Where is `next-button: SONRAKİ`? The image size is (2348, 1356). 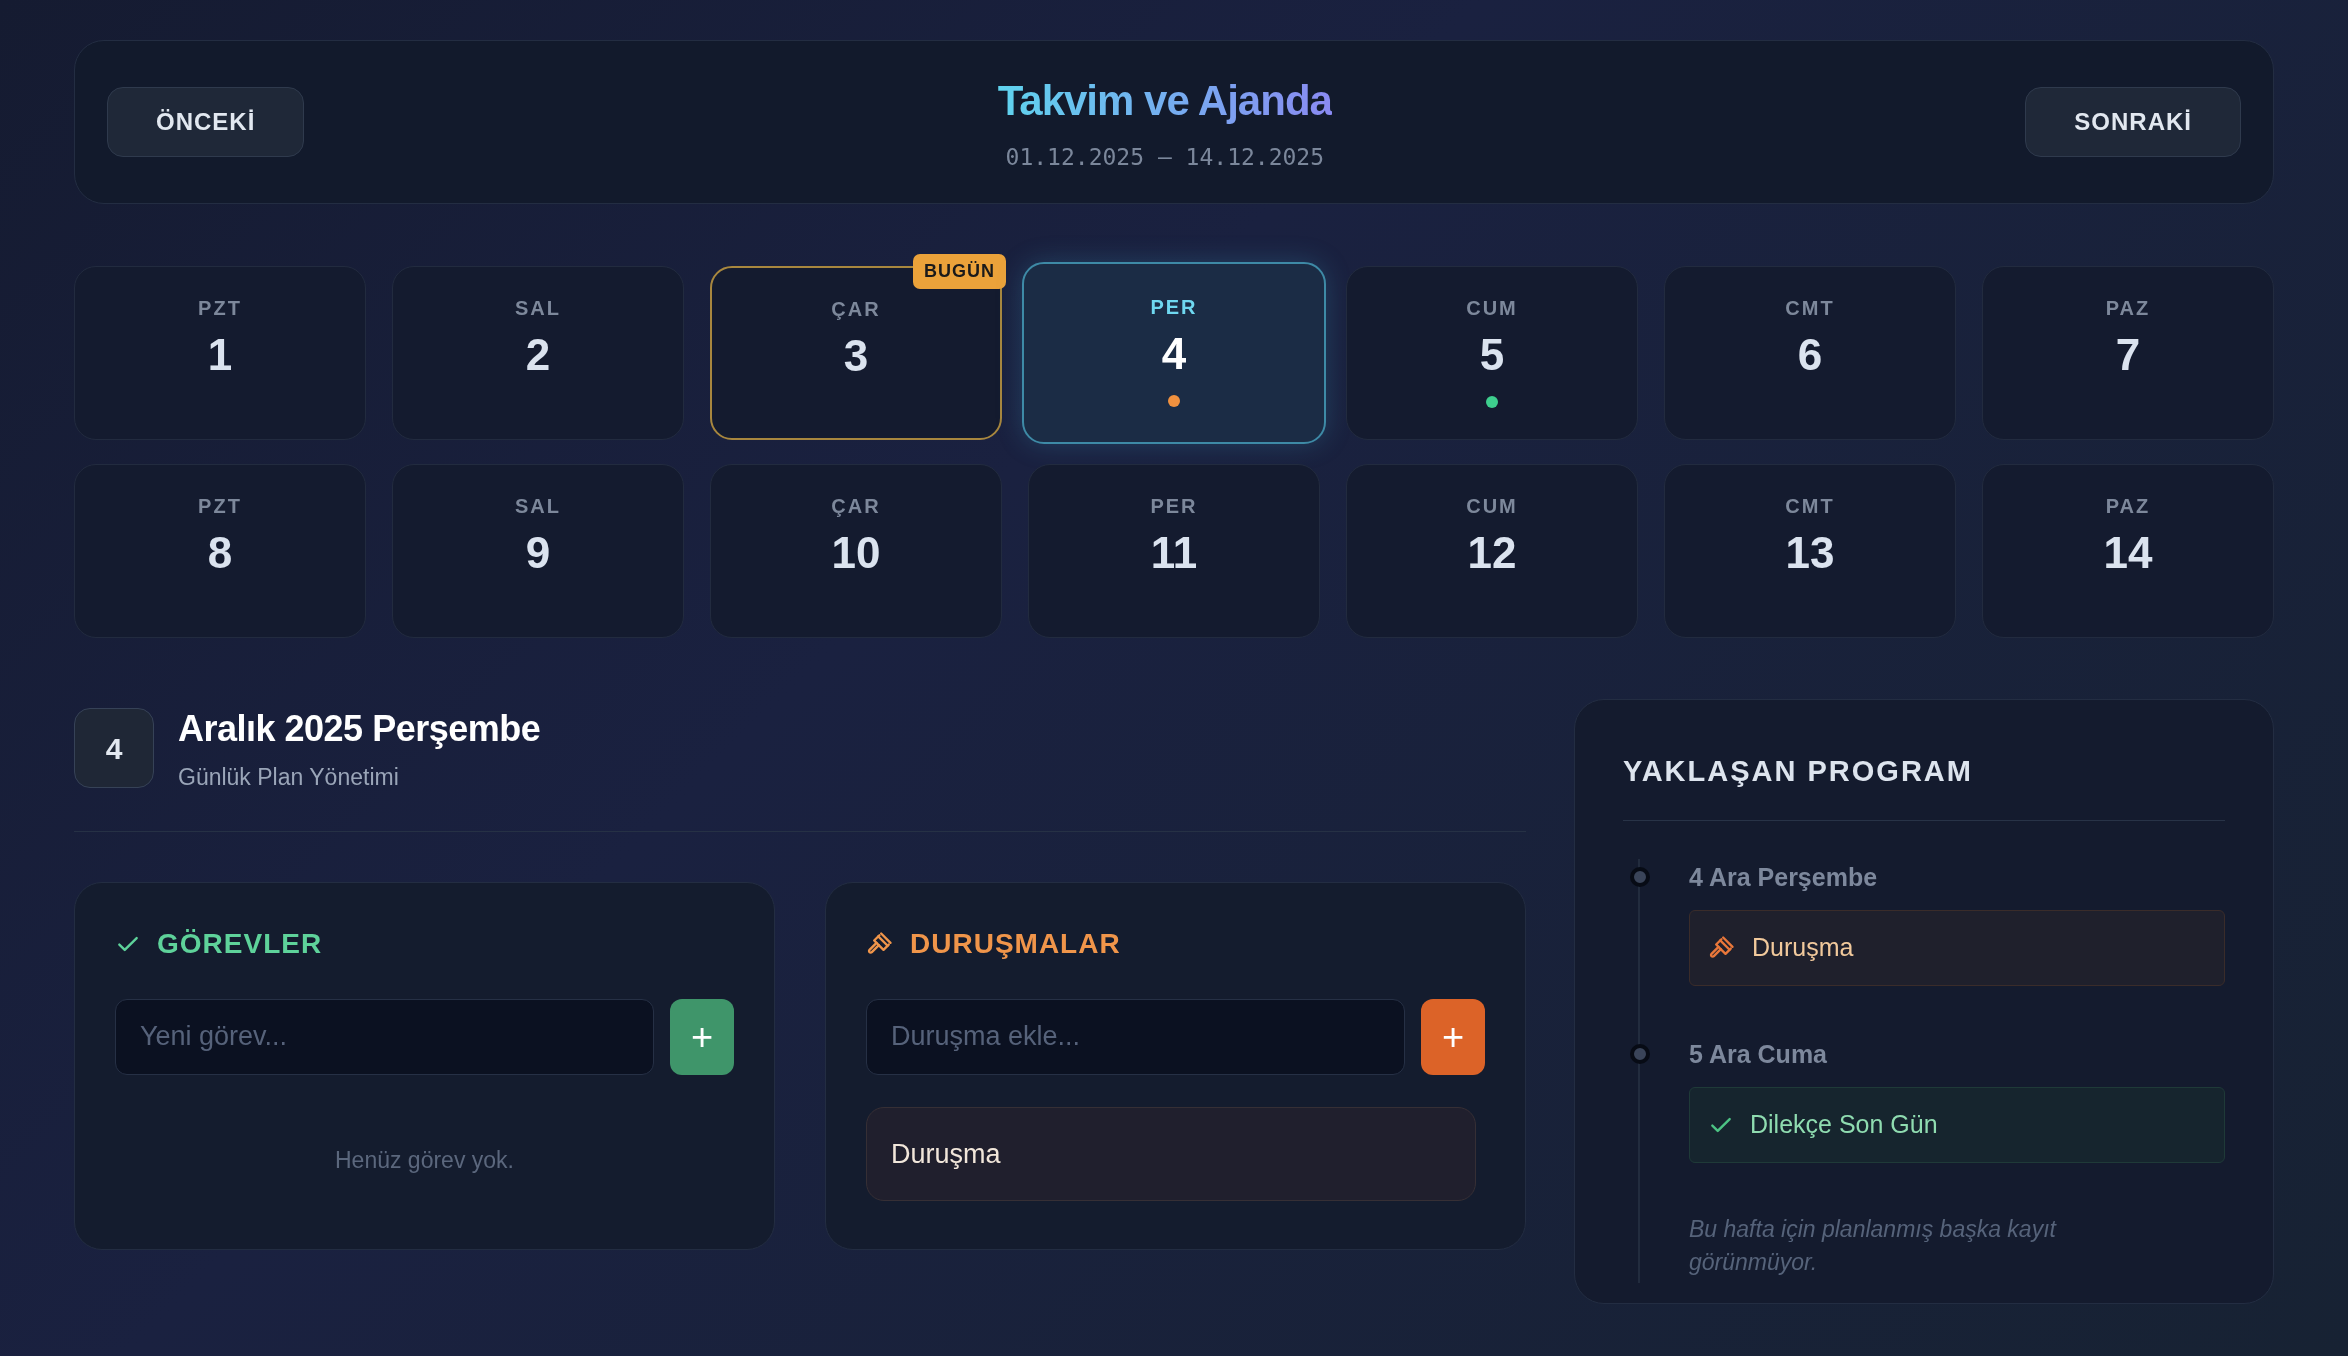 next-button: SONRAKİ is located at coordinates (2133, 122).